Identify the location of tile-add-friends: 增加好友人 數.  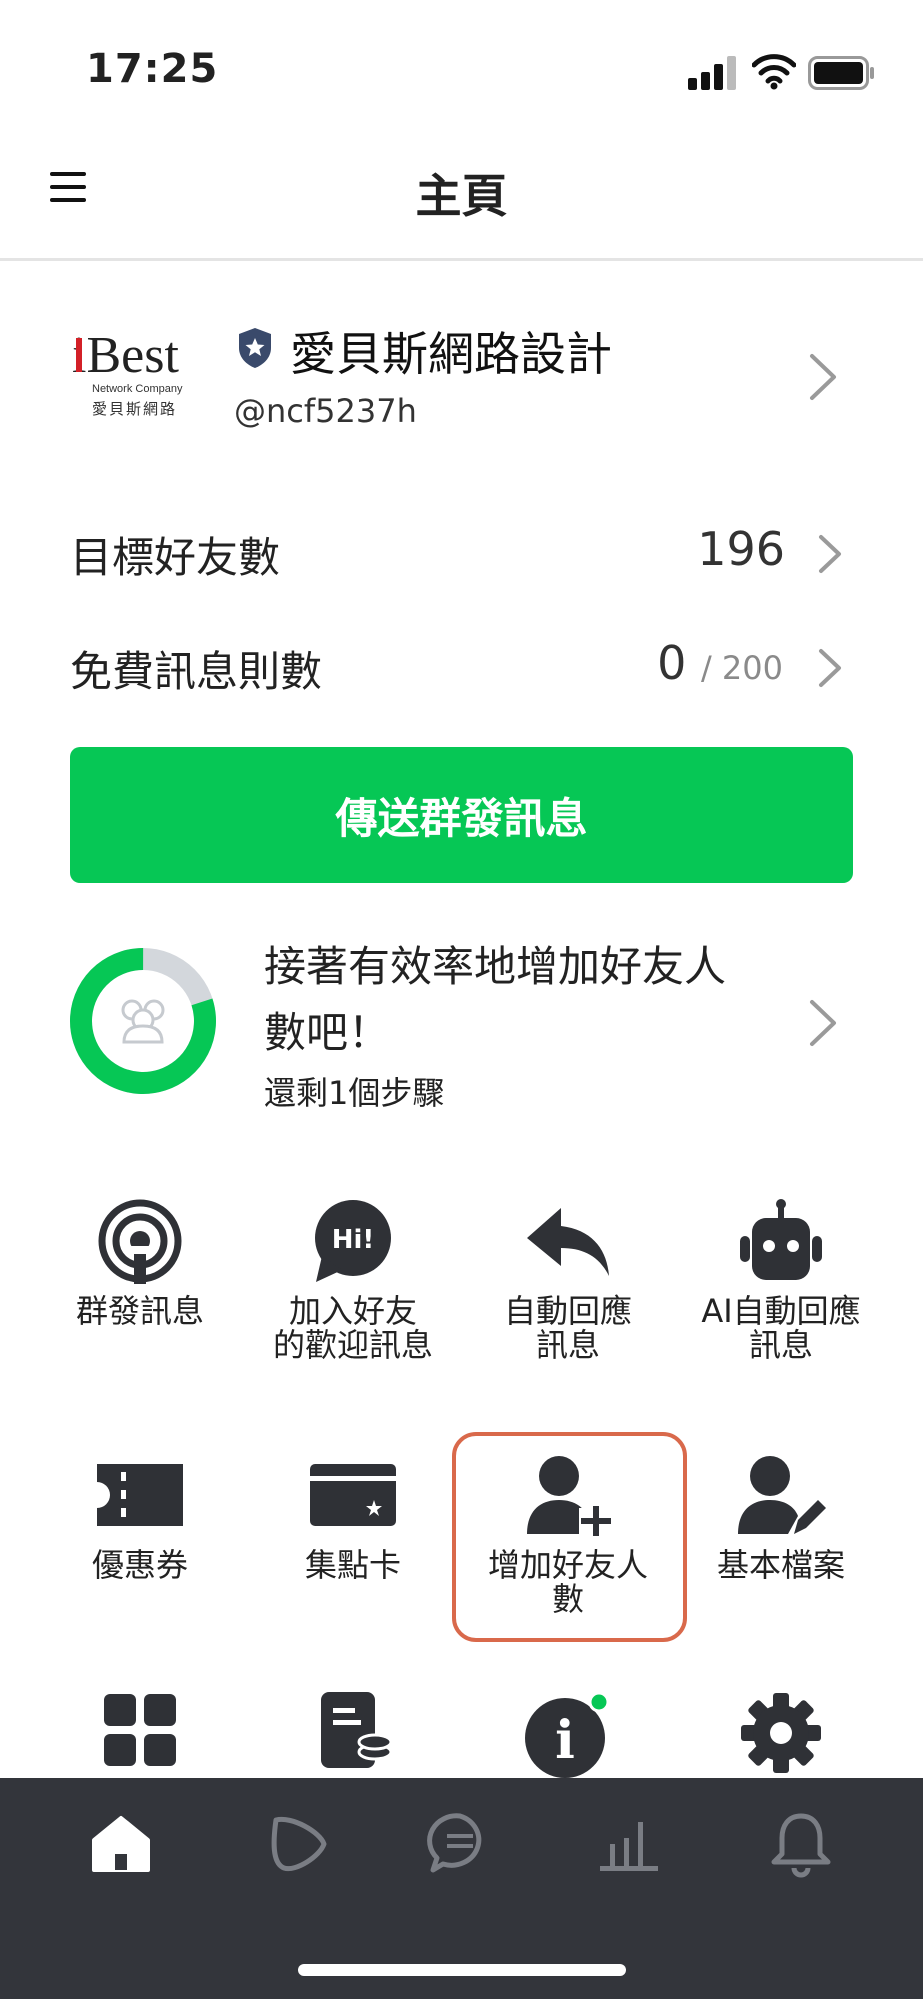
(568, 1533).